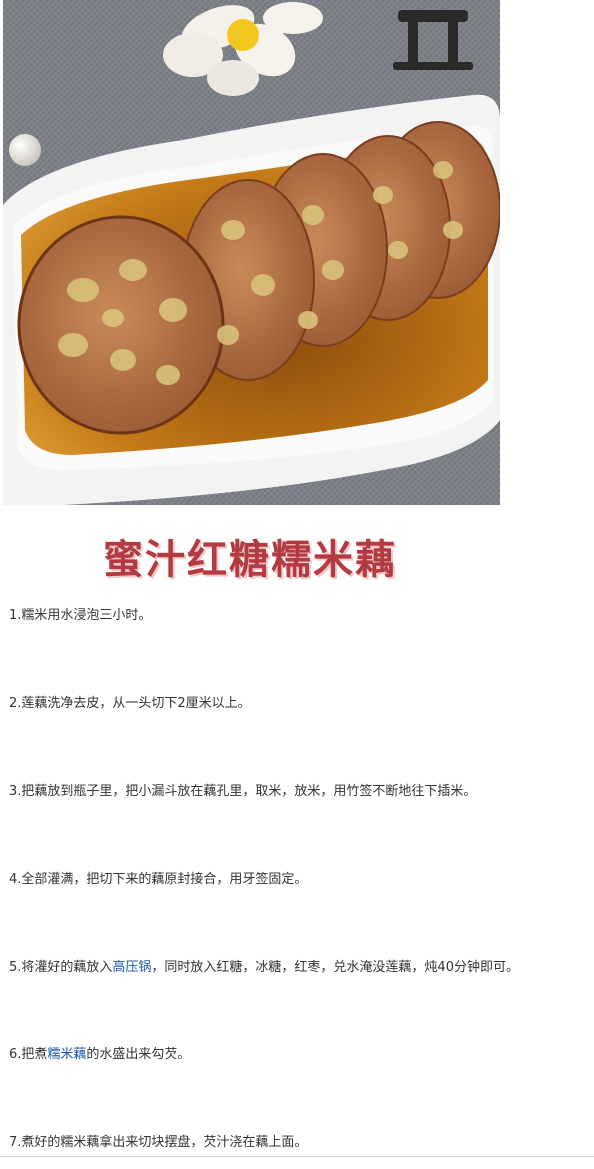 The height and width of the screenshot is (1169, 594). What do you see at coordinates (131, 967) in the screenshot?
I see `pressure-cooker-link: 高压锅` at bounding box center [131, 967].